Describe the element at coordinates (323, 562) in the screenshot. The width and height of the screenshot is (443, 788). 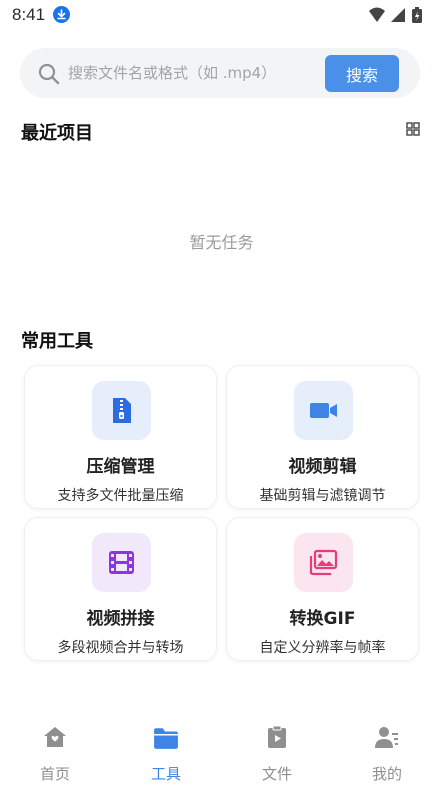
I see `photo-stack-icon` at that location.